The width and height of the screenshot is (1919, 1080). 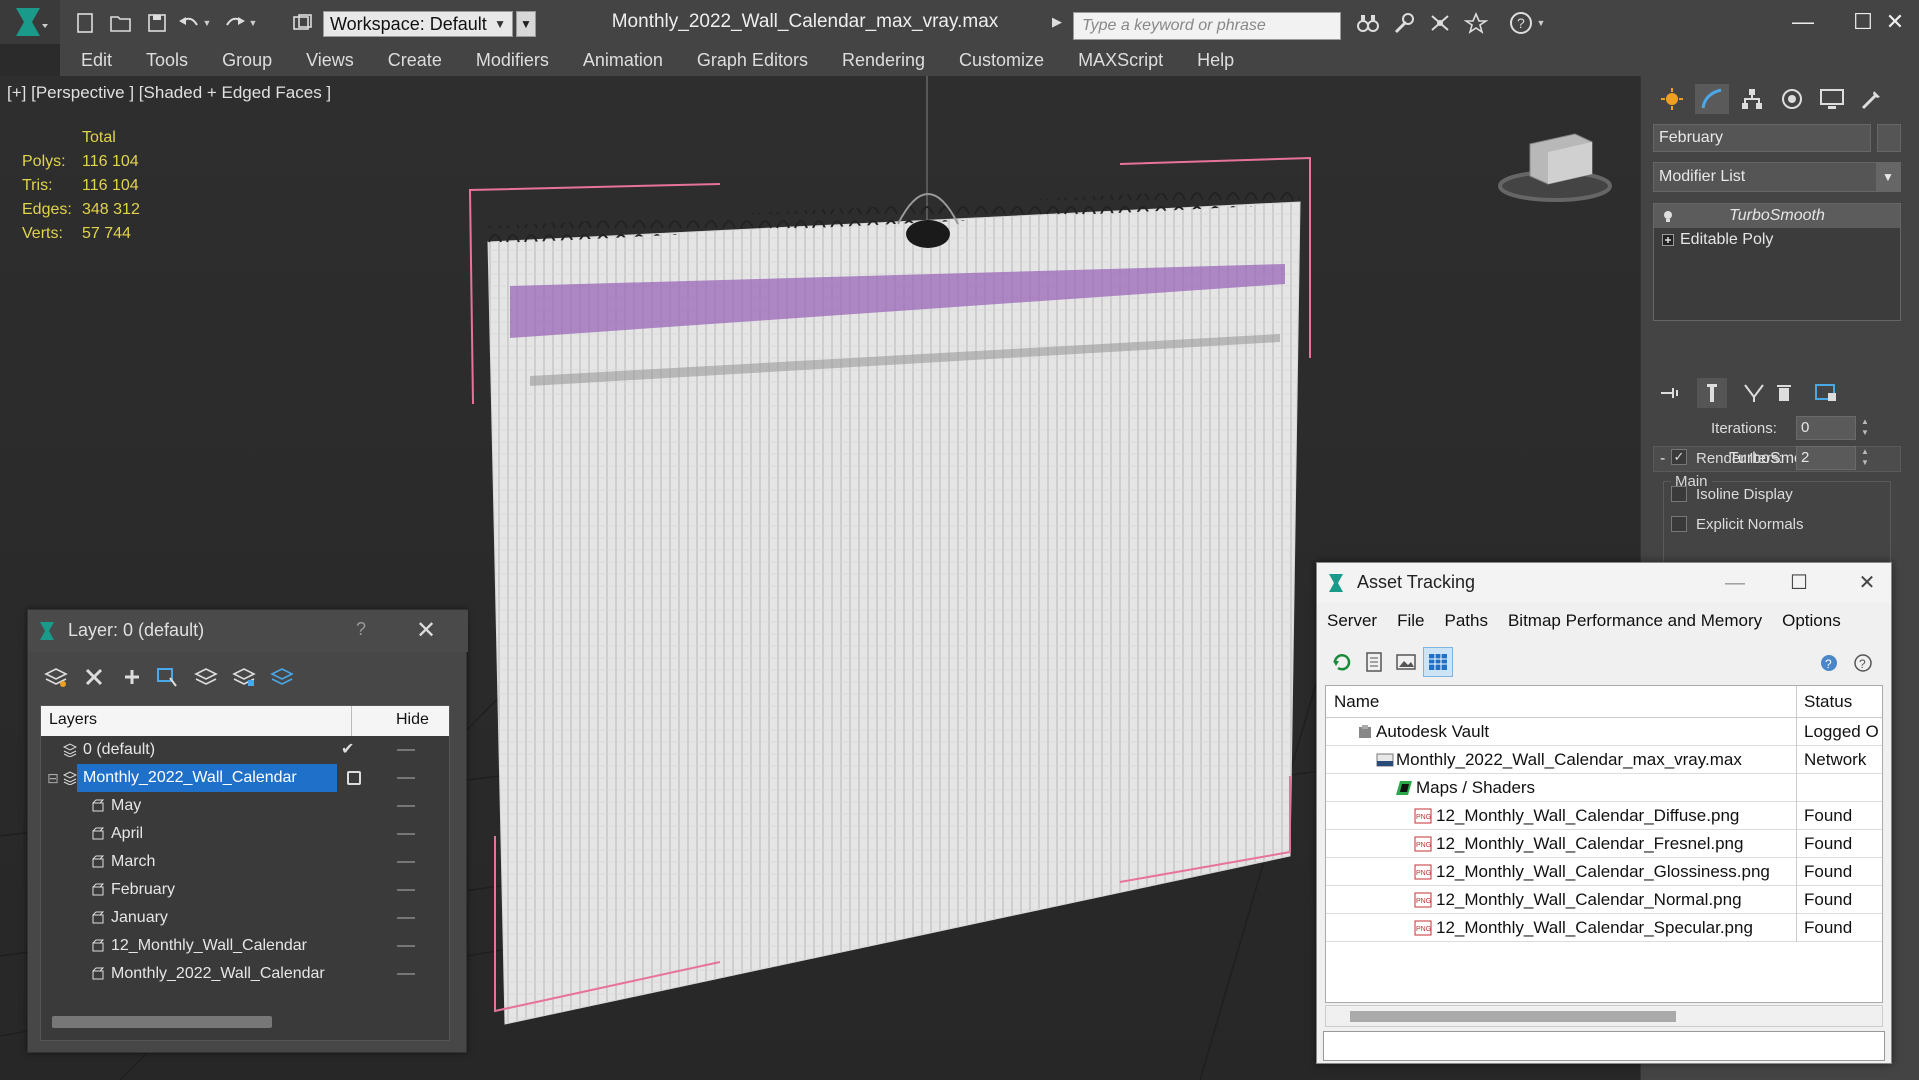 I want to click on stack-item-editable-poly: Editable Poly, so click(x=1777, y=240).